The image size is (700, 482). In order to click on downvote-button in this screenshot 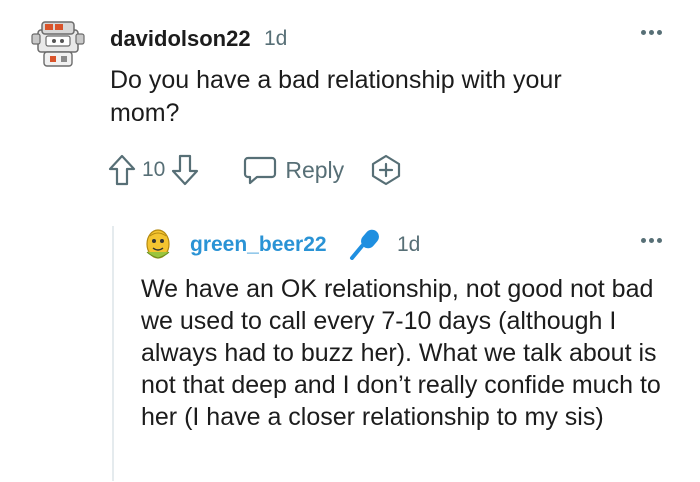, I will do `click(185, 170)`.